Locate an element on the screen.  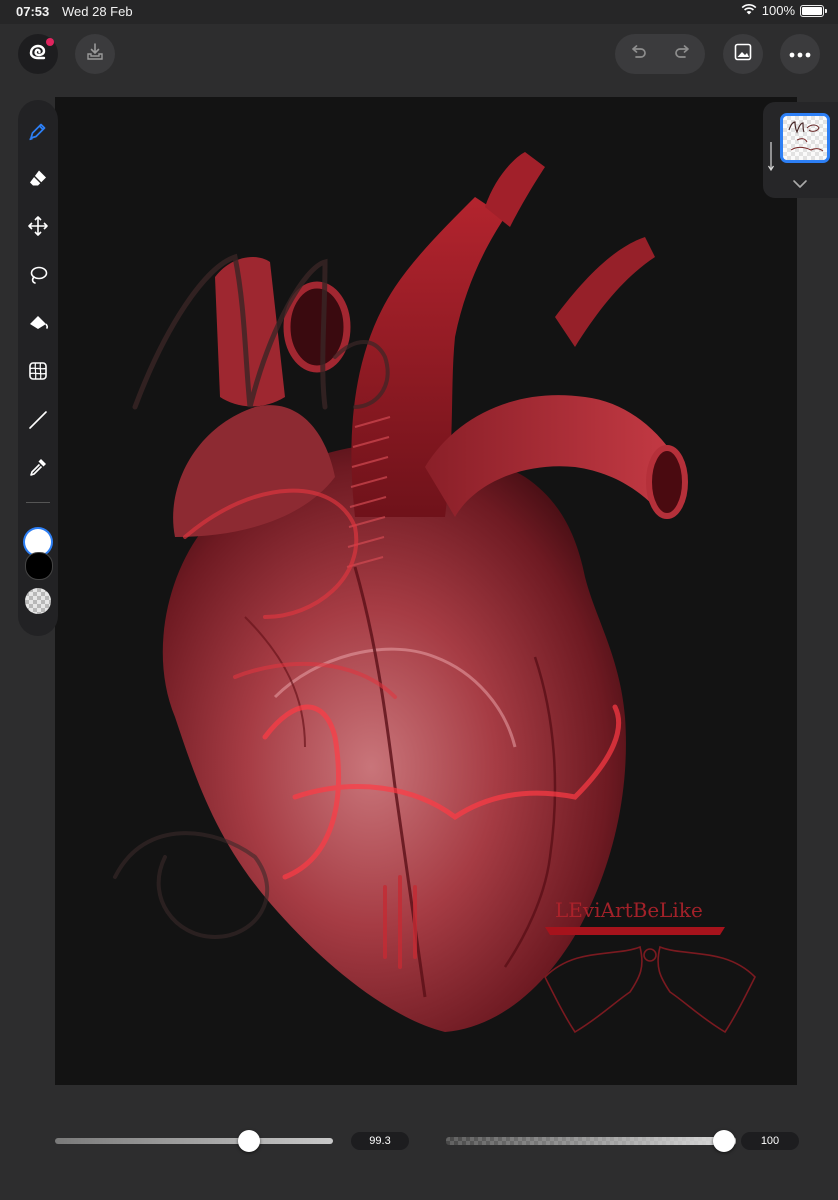
lasso-tool is located at coordinates (38, 277).